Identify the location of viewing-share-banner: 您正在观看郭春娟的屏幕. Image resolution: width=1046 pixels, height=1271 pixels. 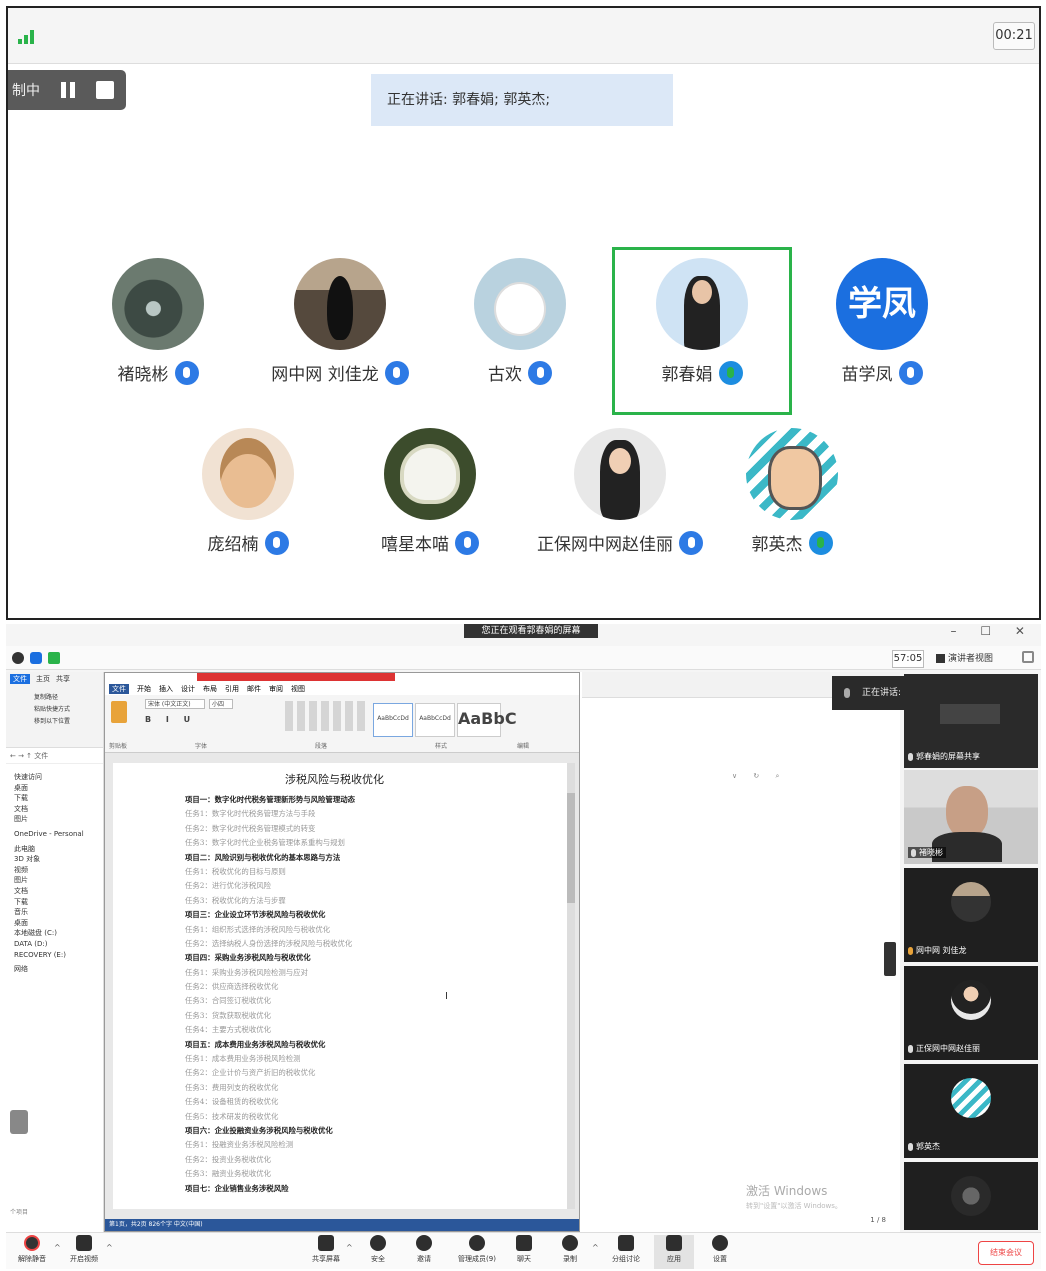
(531, 631).